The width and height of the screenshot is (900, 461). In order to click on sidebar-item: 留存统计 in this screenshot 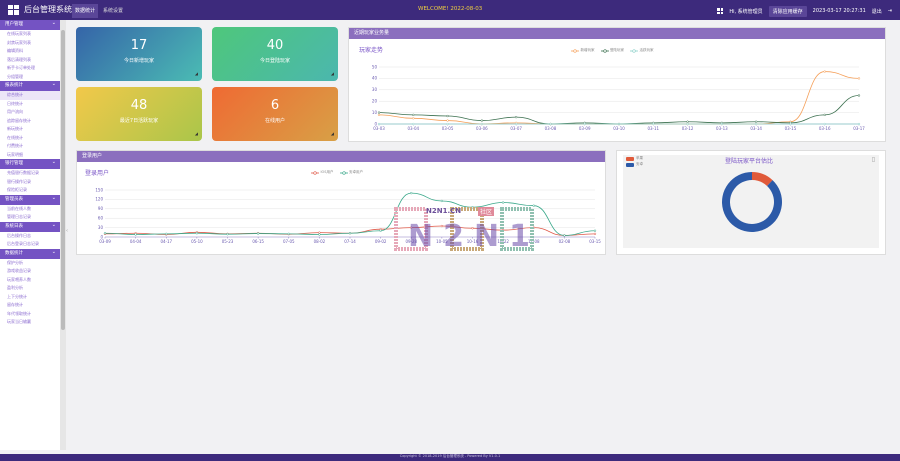, I will do `click(30, 305)`.